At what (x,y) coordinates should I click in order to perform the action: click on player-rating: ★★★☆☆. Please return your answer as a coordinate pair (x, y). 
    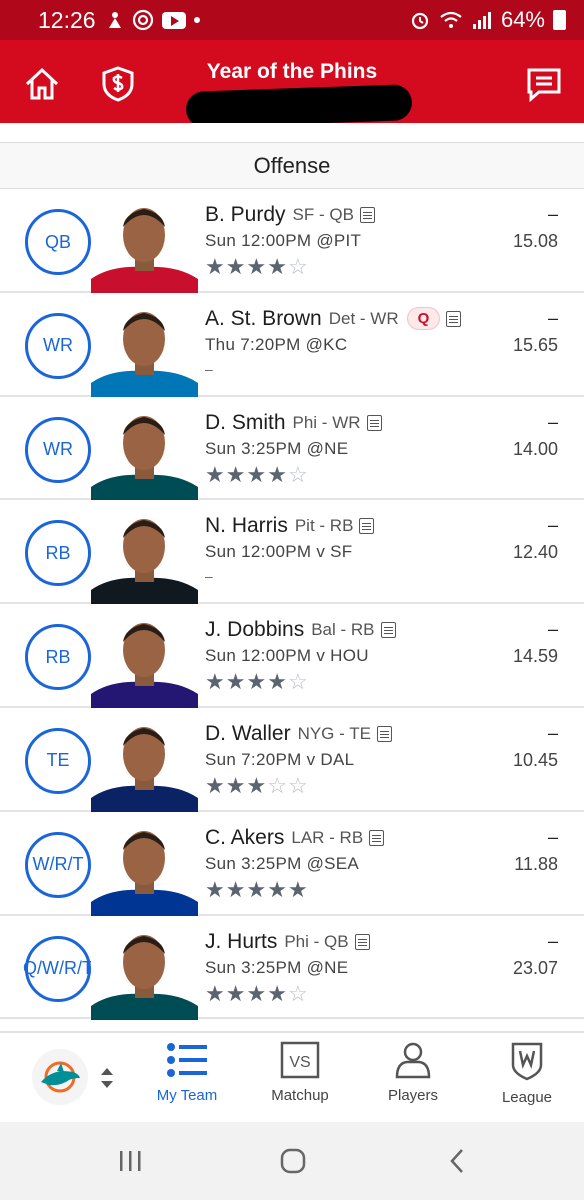
    Looking at the image, I should click on (355, 785).